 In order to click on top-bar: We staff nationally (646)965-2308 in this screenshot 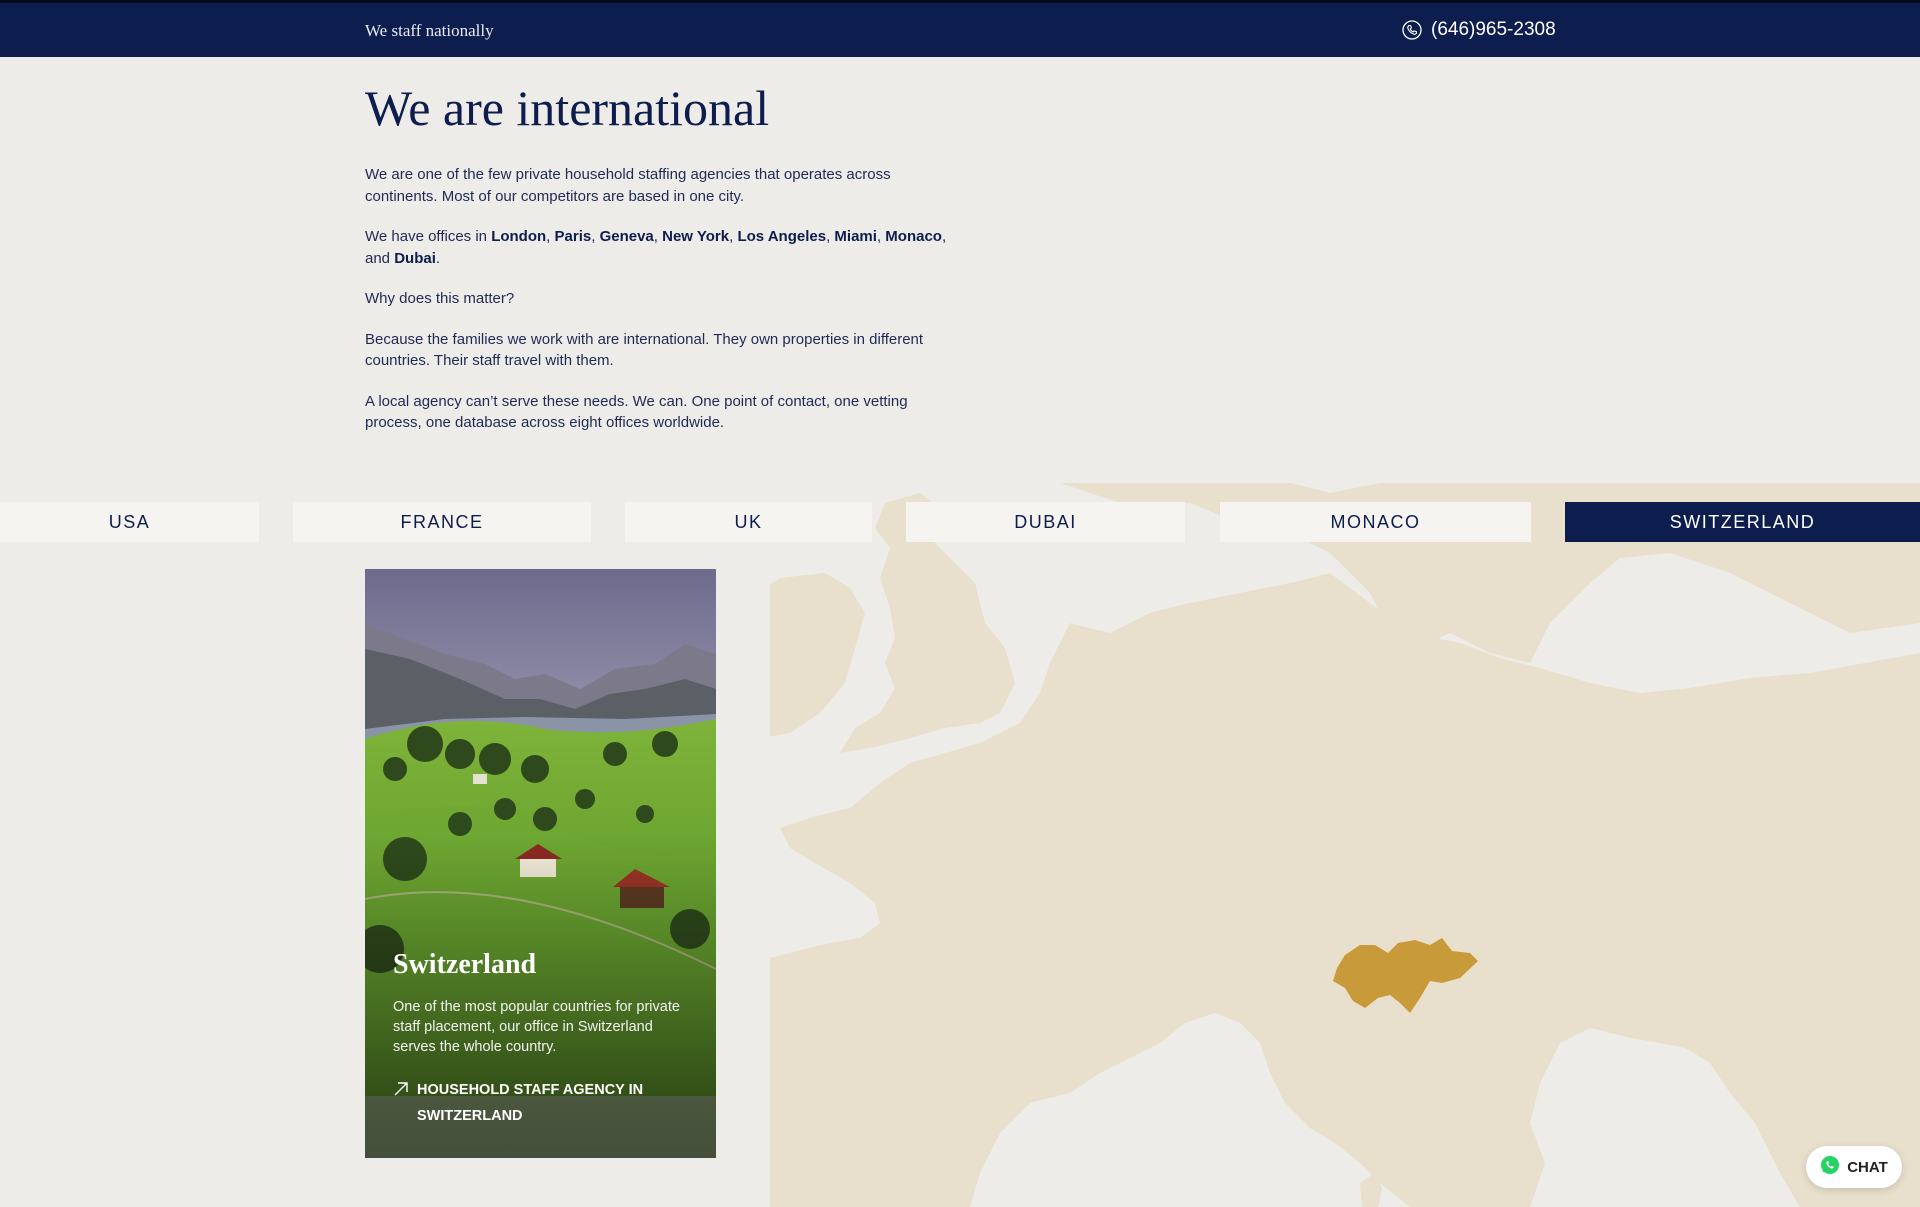, I will do `click(960, 28)`.